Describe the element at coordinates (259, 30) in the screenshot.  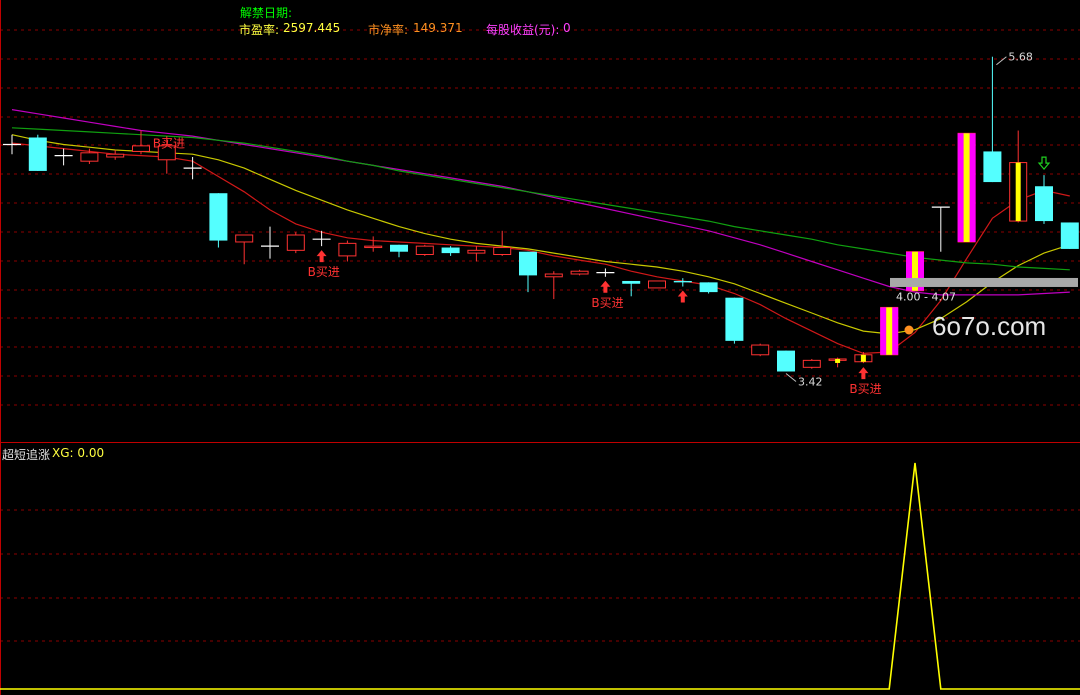
I see `pe-label: 市盈率:` at that location.